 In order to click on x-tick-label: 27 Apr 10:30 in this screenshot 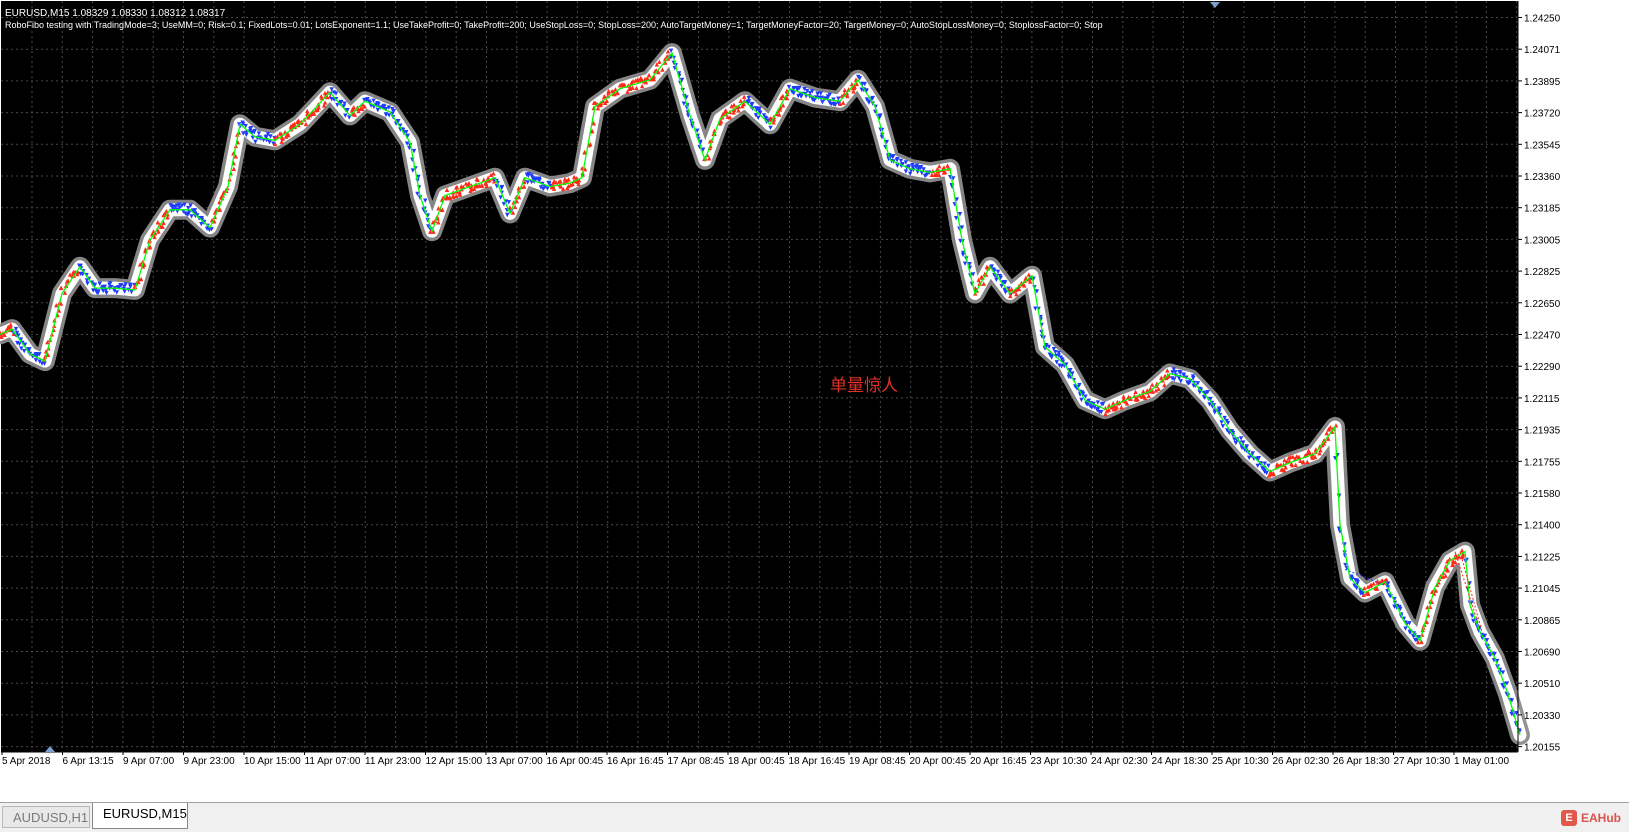, I will do `click(1422, 761)`.